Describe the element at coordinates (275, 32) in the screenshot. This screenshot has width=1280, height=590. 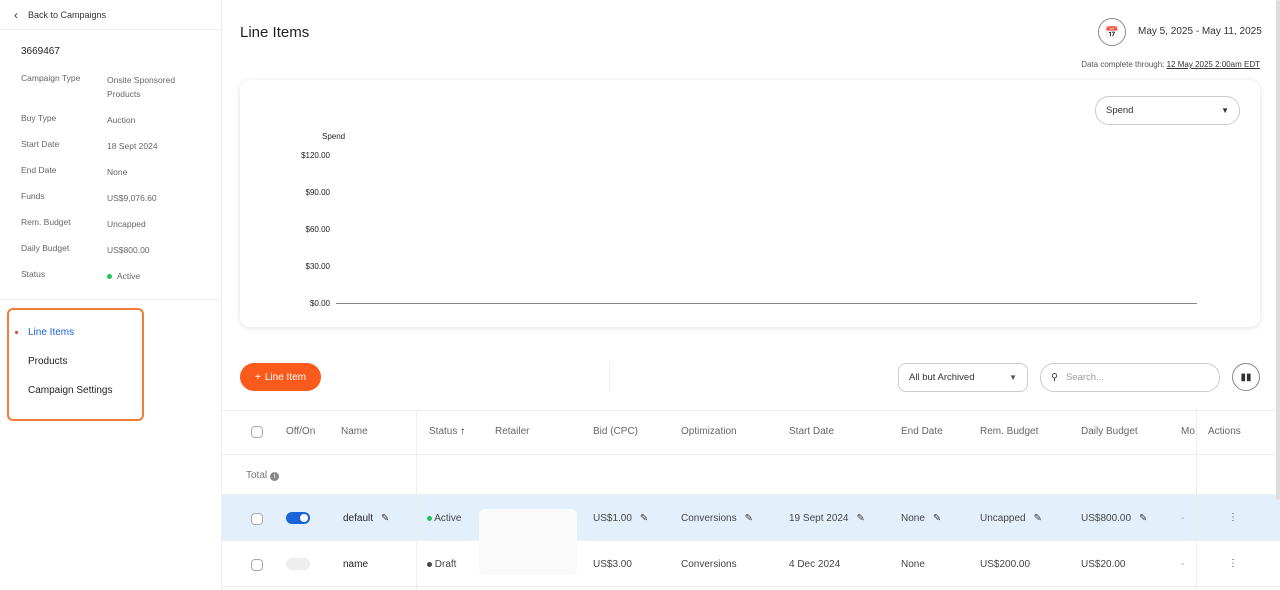
I see `page-title: Line Items` at that location.